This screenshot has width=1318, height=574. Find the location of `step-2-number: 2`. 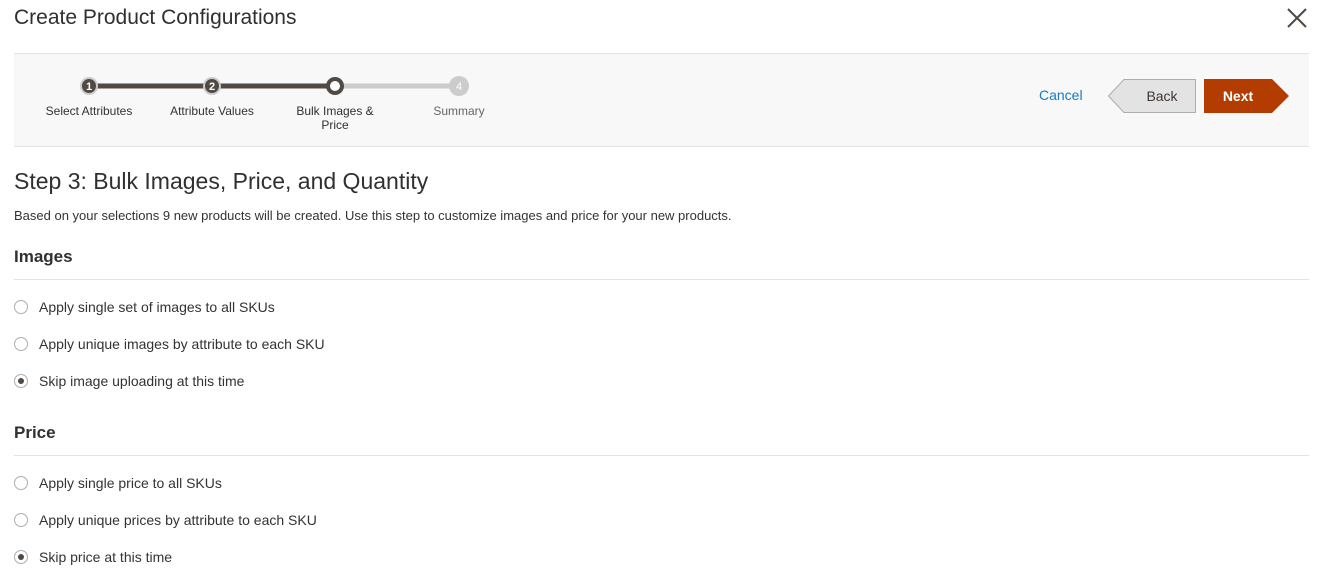

step-2-number: 2 is located at coordinates (212, 87).